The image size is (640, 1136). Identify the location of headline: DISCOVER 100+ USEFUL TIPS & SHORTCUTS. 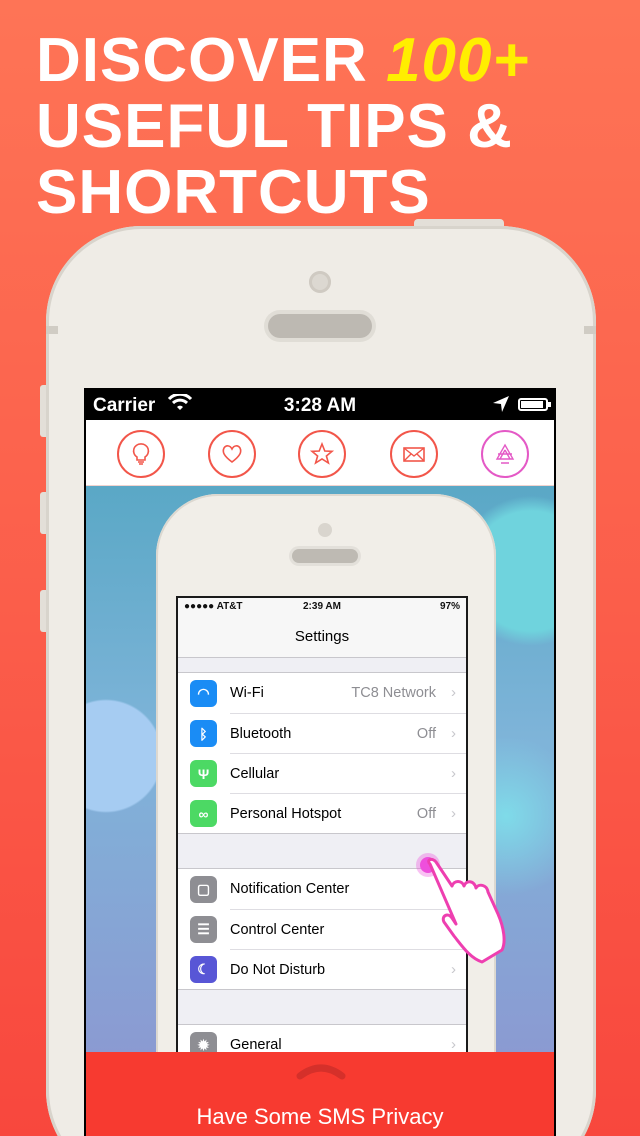
(283, 127).